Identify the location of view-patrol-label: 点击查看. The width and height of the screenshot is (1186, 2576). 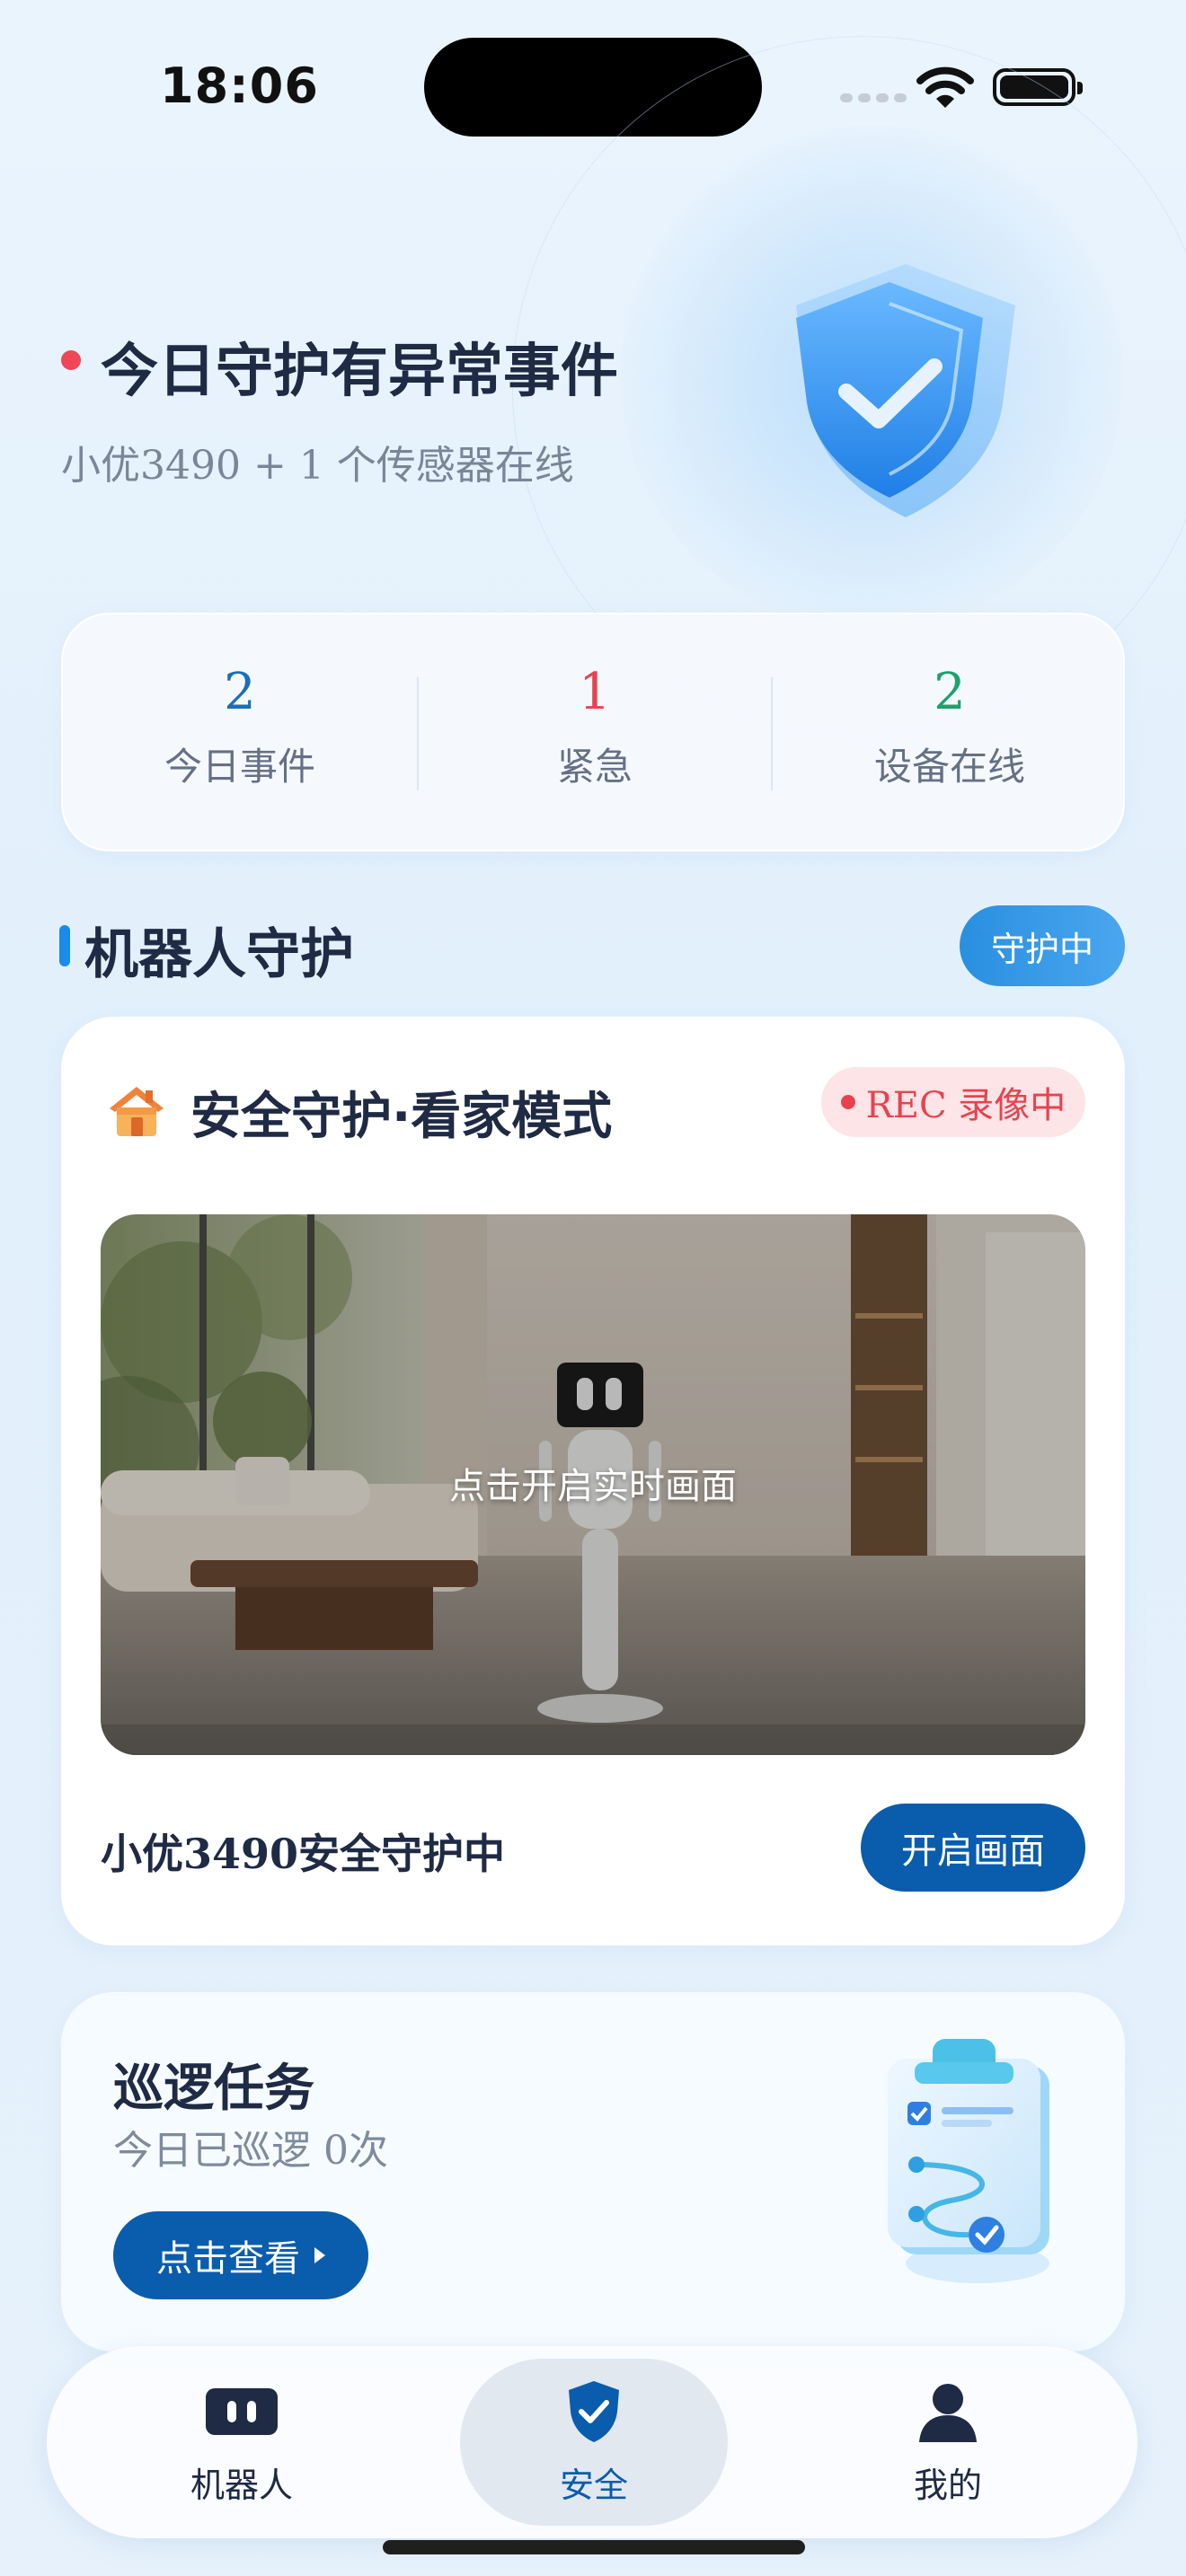
(228, 2259).